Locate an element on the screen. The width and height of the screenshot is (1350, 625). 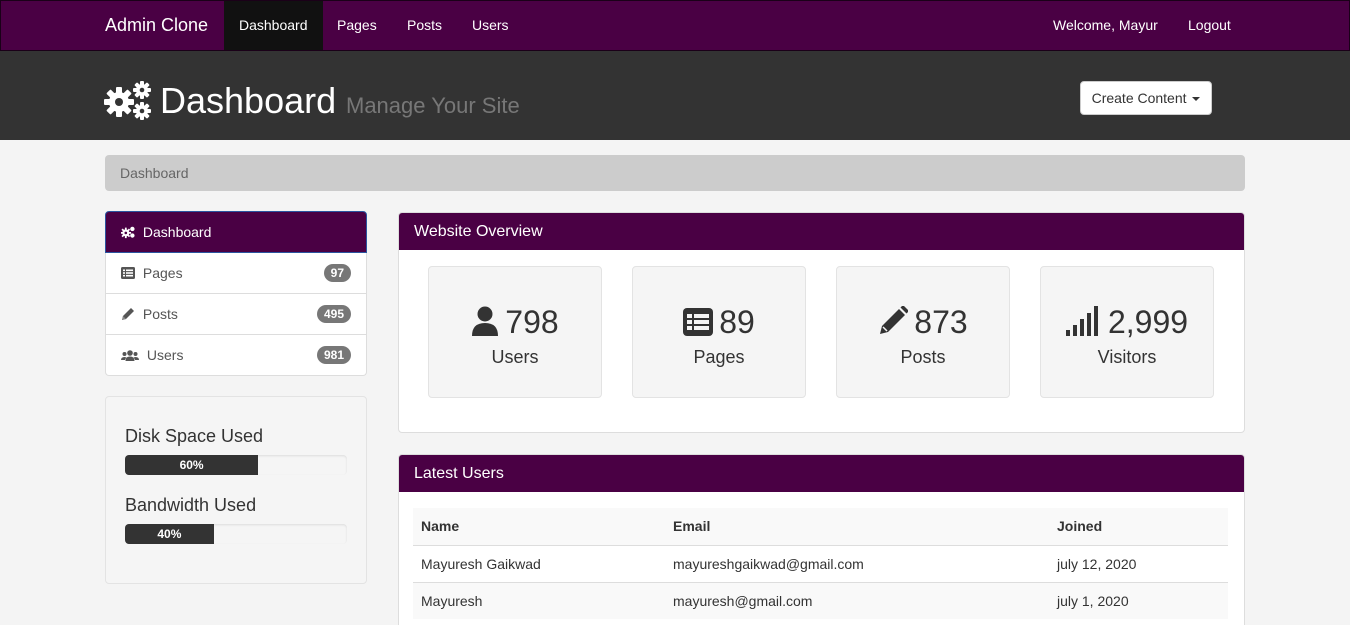
nav-welcome: Welcome, Mayur is located at coordinates (1105, 25).